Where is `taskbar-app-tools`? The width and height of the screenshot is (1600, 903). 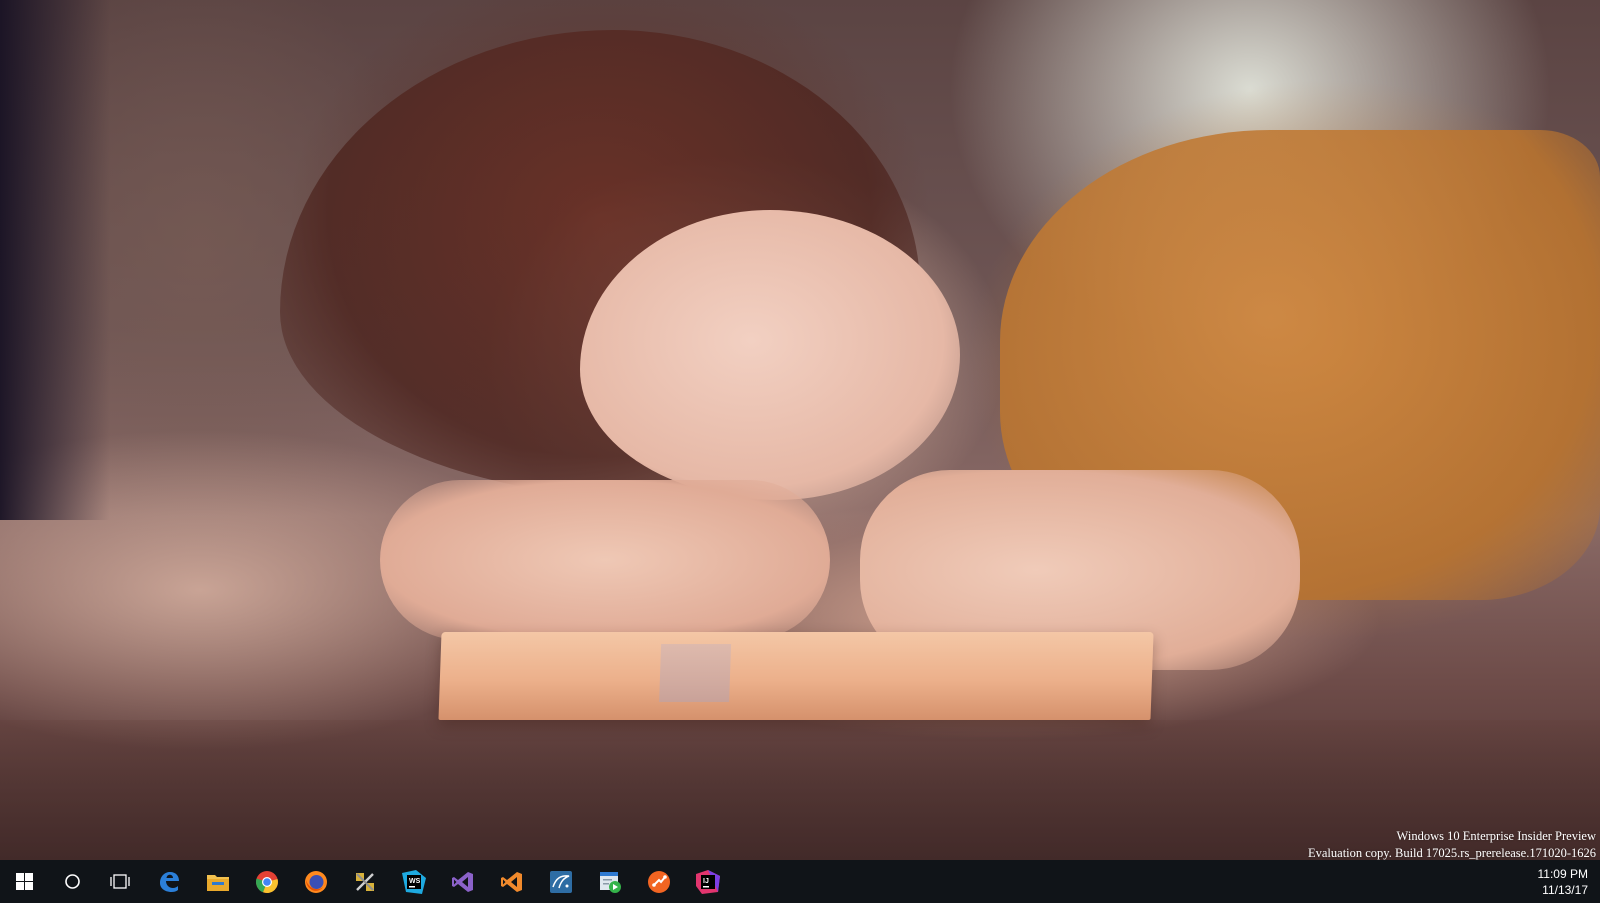 taskbar-app-tools is located at coordinates (364, 881).